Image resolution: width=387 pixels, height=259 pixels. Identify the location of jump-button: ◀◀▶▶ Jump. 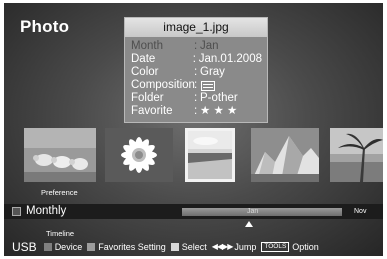
(234, 247).